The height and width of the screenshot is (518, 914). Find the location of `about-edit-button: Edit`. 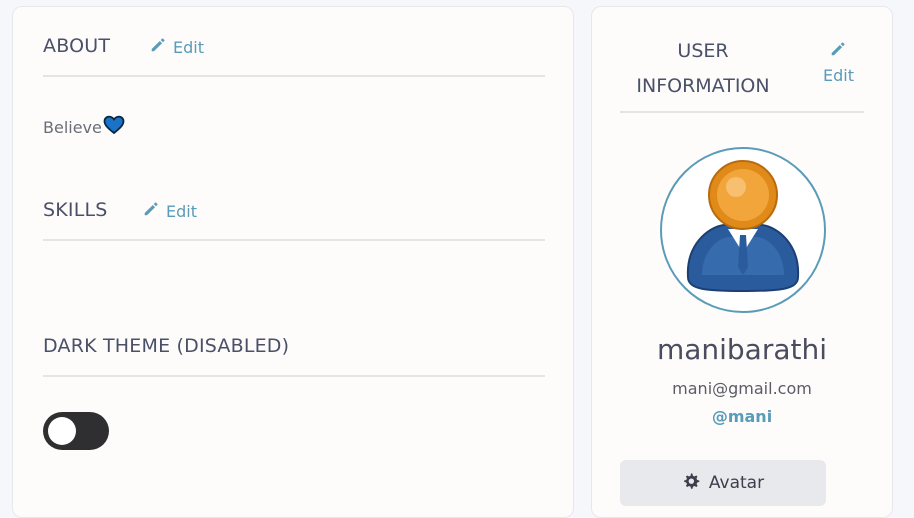

about-edit-button: Edit is located at coordinates (176, 47).